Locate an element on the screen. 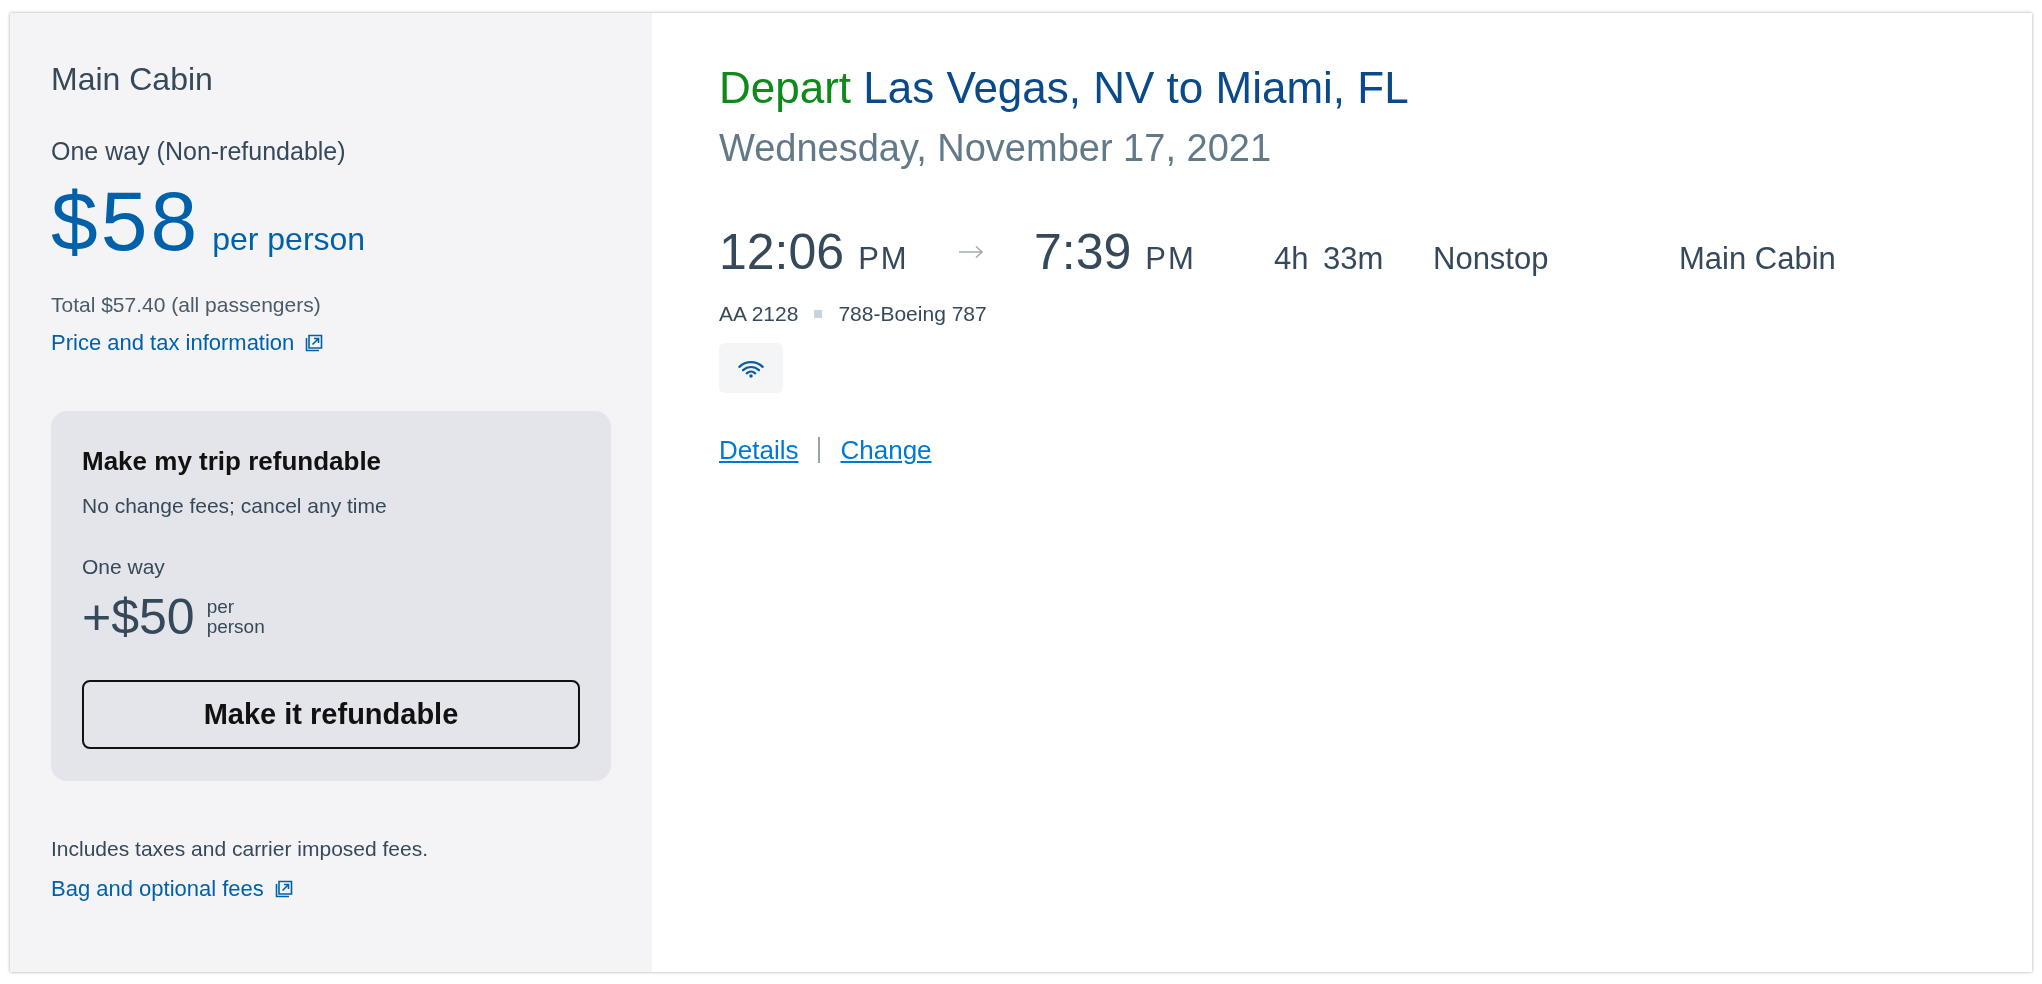  fare-price: $58 is located at coordinates (126, 221).